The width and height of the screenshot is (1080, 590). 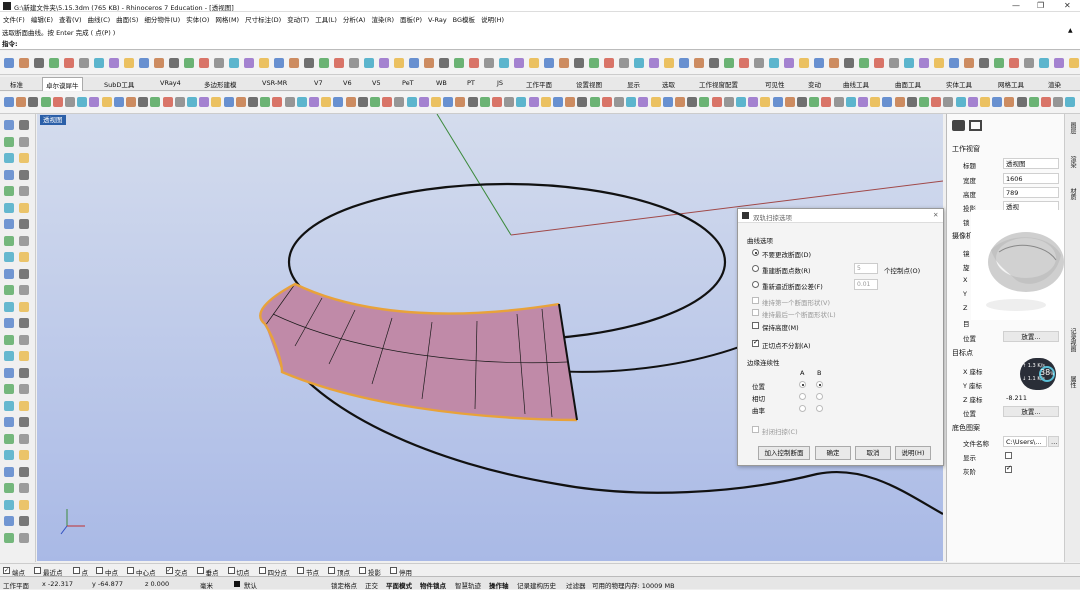 I want to click on tab-setview: 设置视图, so click(x=589, y=84).